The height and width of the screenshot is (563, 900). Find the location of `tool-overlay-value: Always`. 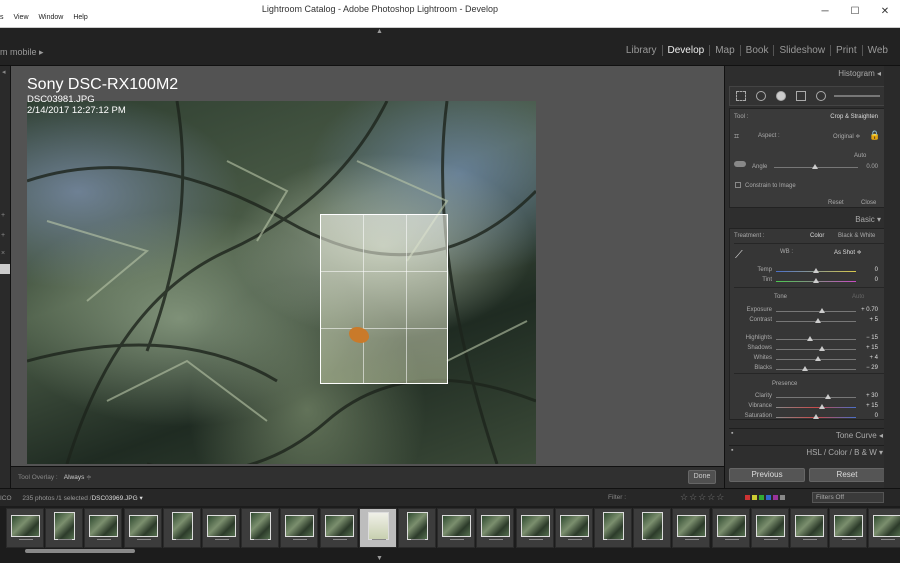

tool-overlay-value: Always is located at coordinates (74, 477).